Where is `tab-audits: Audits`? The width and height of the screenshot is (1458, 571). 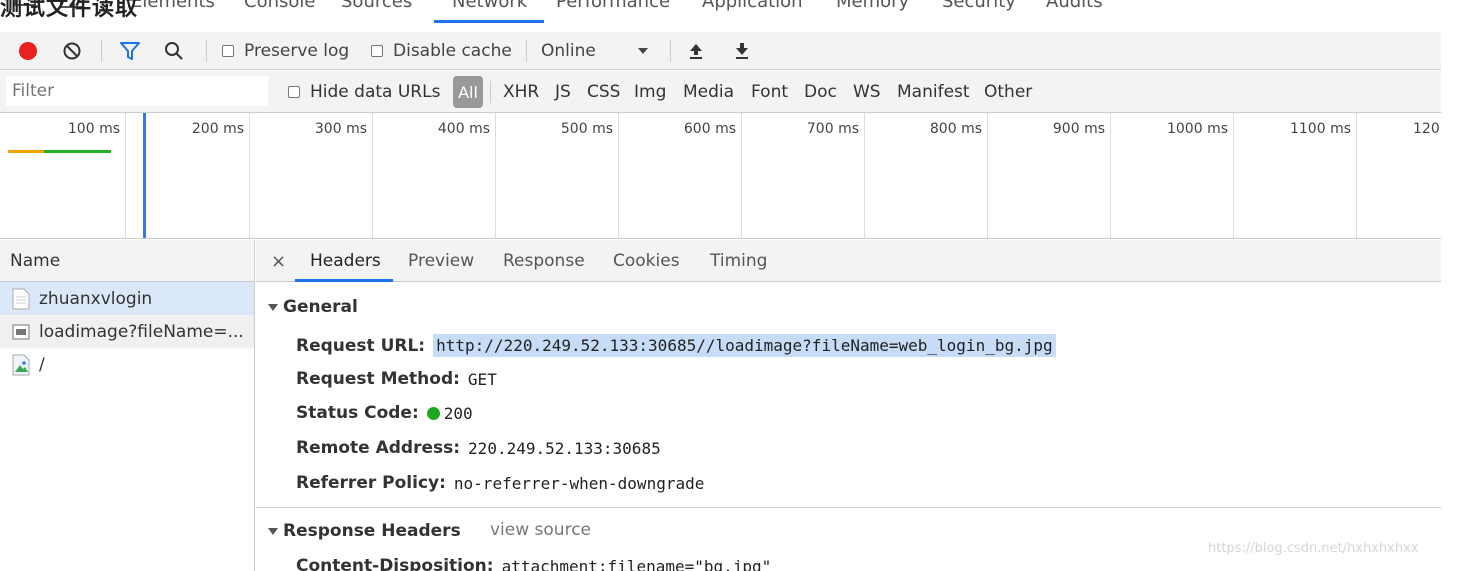 tab-audits: Audits is located at coordinates (1074, 6).